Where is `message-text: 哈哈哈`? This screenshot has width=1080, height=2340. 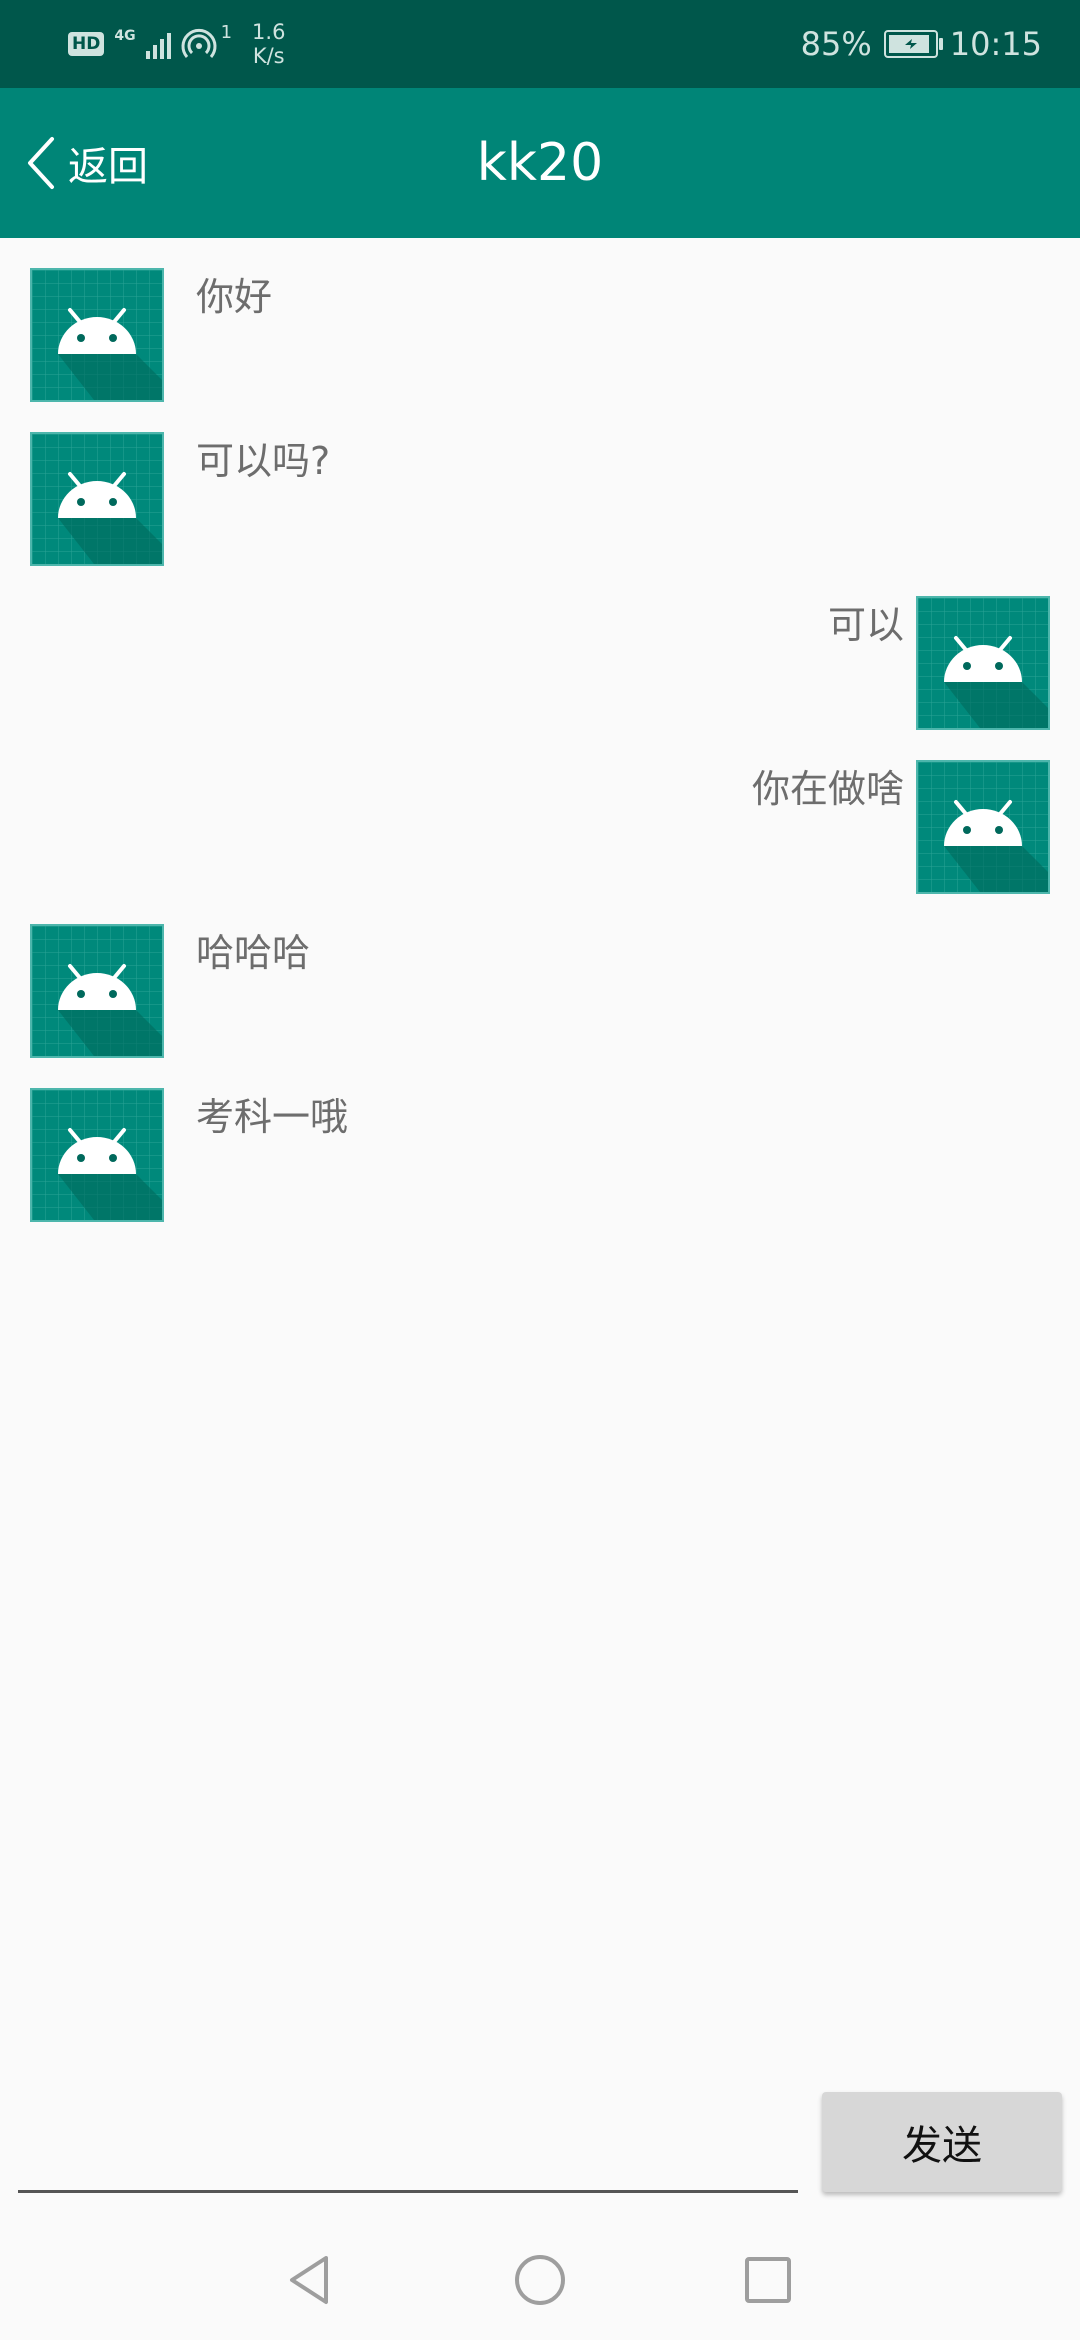
message-text: 哈哈哈 is located at coordinates (253, 953).